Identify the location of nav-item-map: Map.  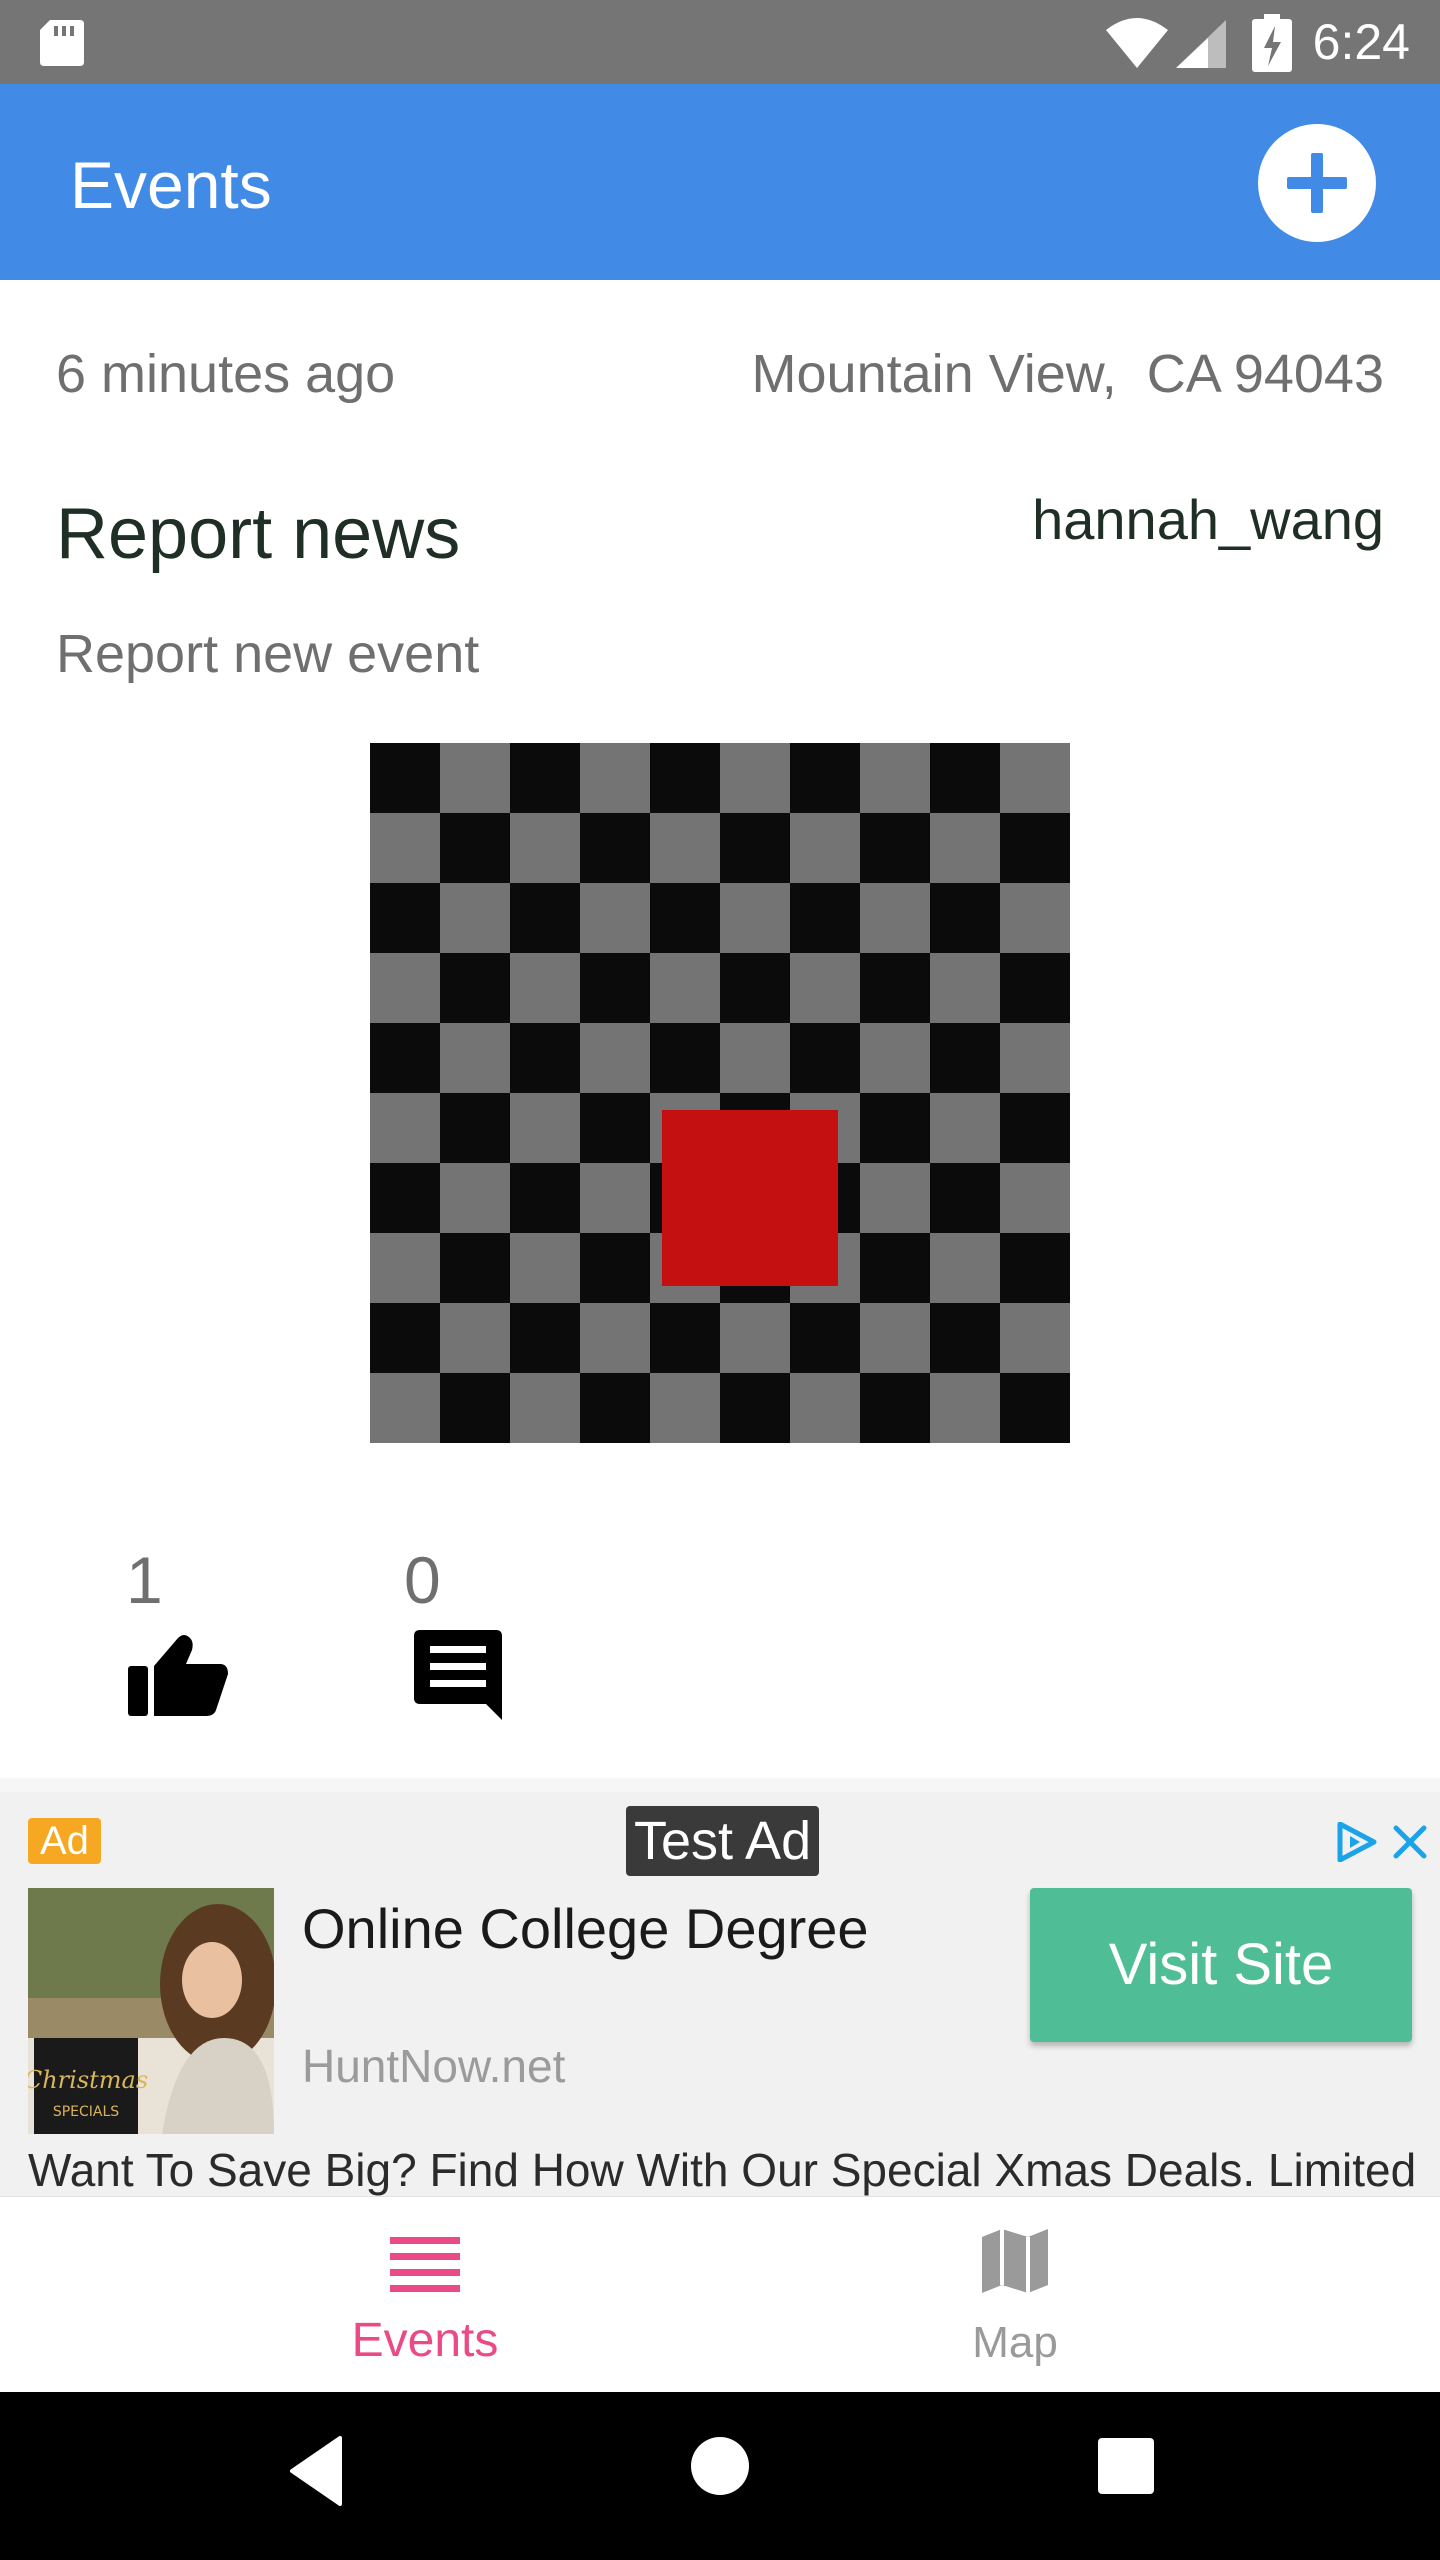
(1015, 2295).